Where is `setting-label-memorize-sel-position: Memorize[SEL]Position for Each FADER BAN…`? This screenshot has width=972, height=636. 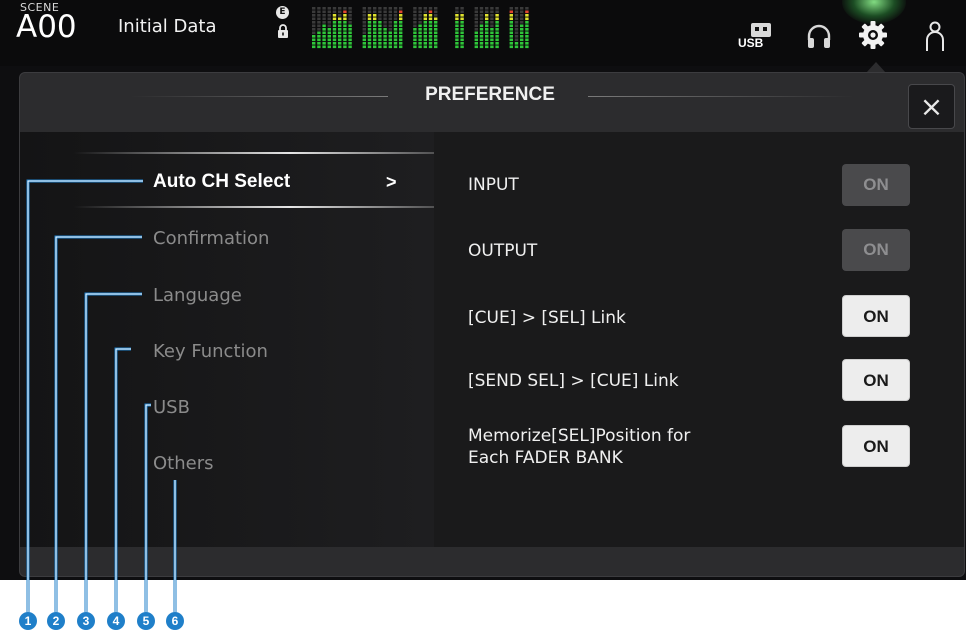 setting-label-memorize-sel-position: Memorize[SEL]Position for Each FADER BAN… is located at coordinates (579, 447).